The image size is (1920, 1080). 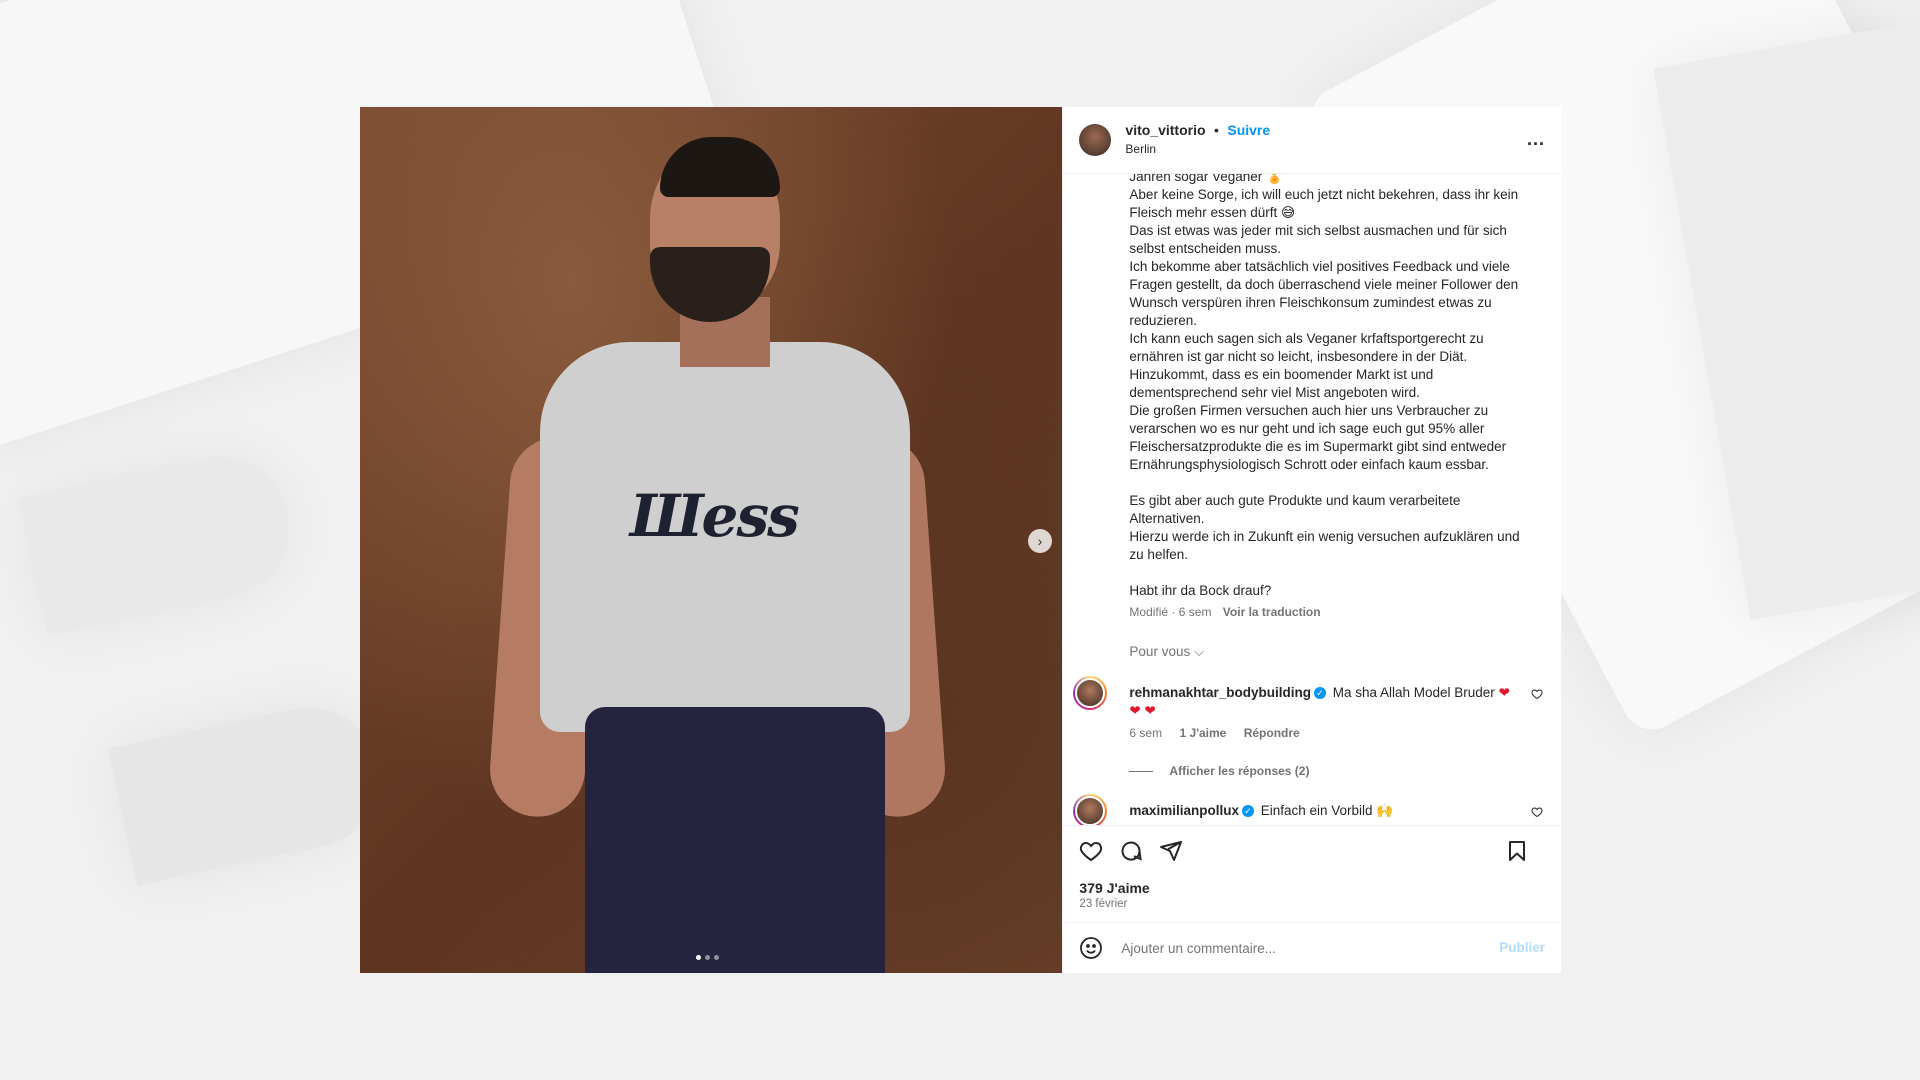 I want to click on caption-meta: Modifié · 6 sem Voir la traduction, so click(x=1224, y=612).